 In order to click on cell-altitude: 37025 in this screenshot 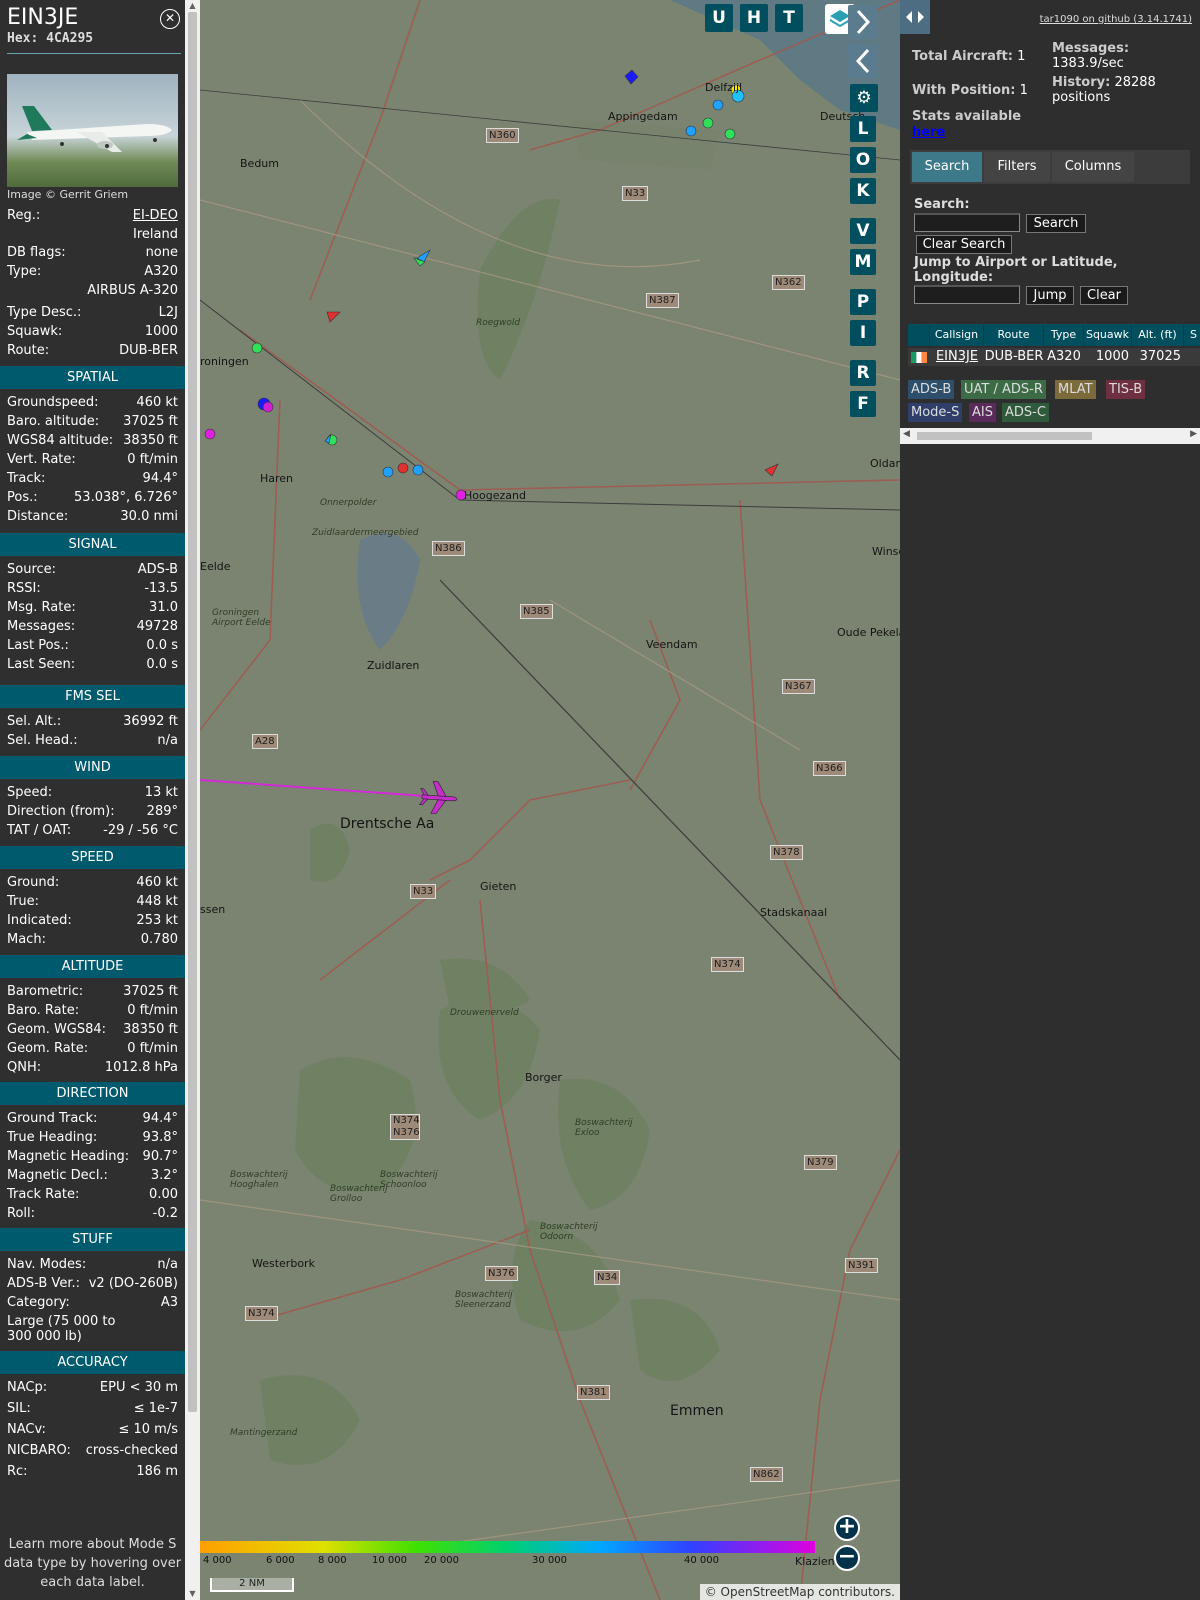, I will do `click(1158, 357)`.